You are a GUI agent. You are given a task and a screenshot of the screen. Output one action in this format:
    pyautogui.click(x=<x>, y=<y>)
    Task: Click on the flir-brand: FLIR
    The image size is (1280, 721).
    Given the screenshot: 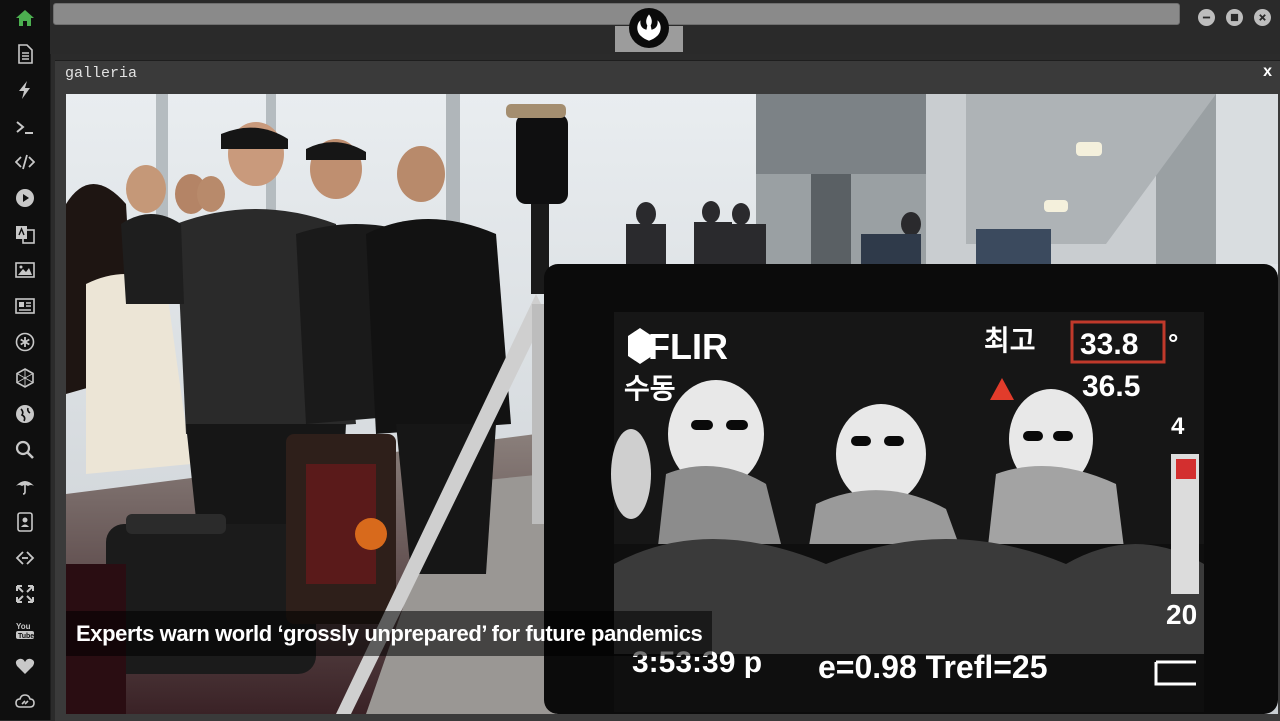 What is the action you would take?
    pyautogui.click(x=688, y=346)
    